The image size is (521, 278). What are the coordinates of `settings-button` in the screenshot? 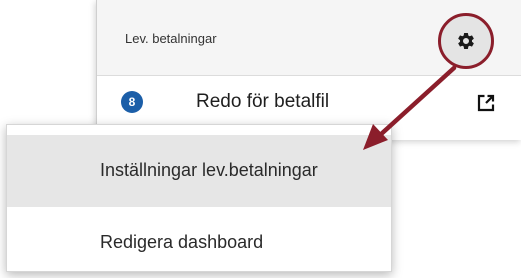 It's located at (466, 41).